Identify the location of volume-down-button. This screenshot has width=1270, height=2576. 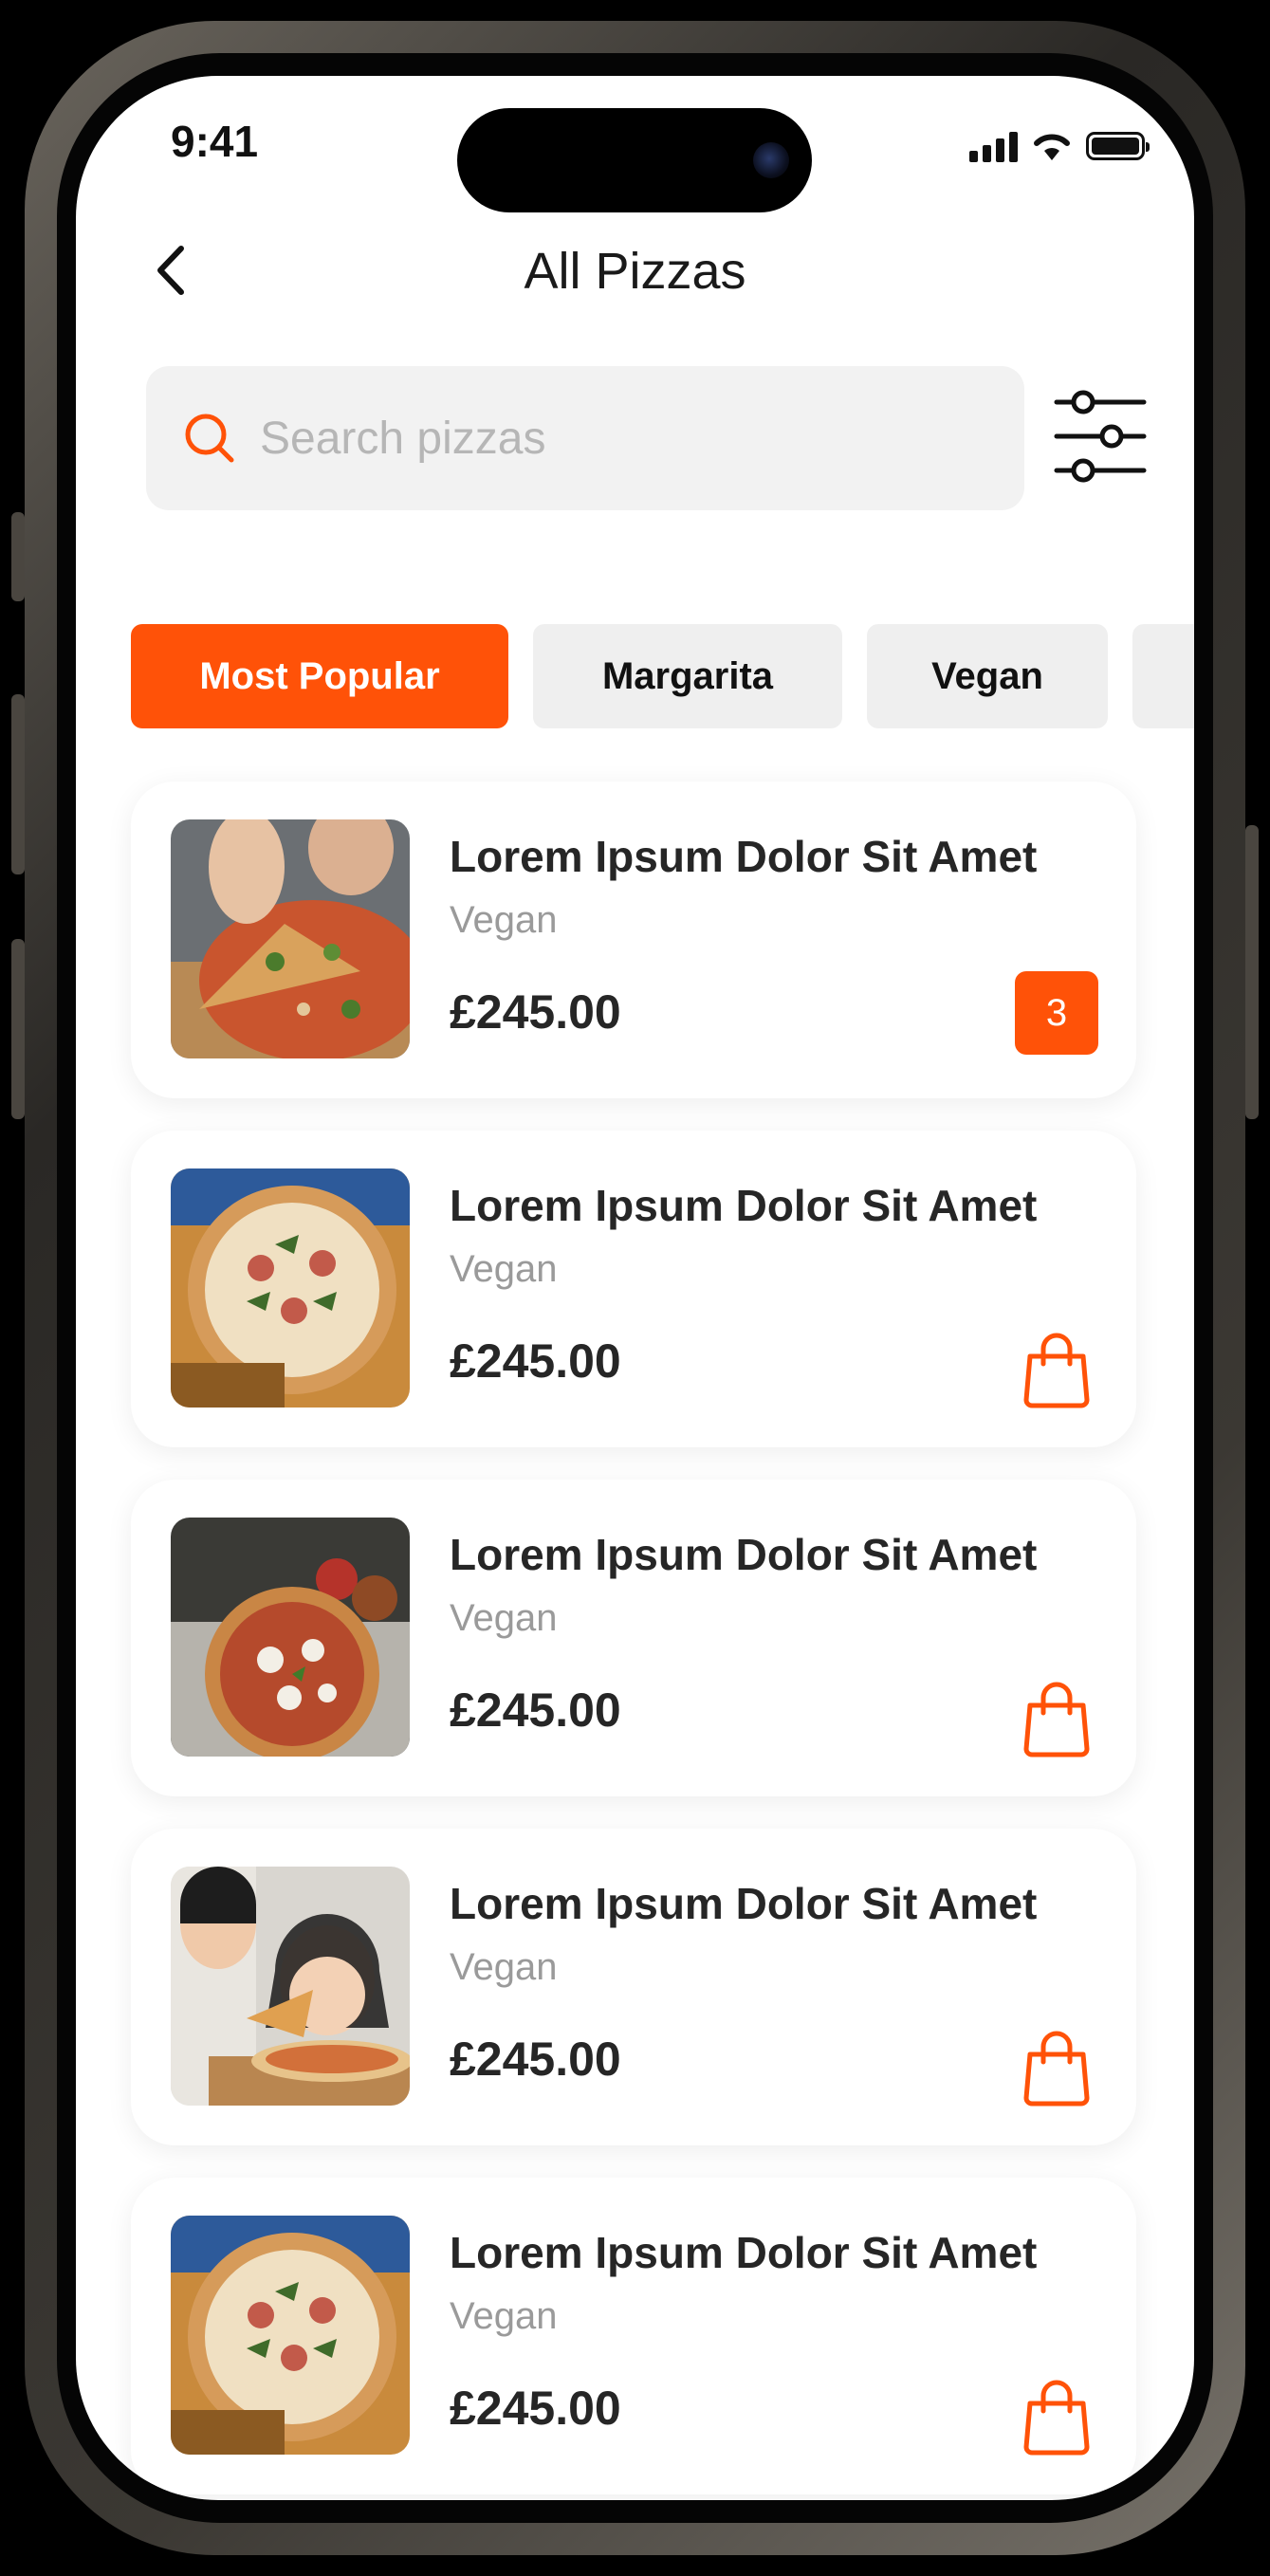
(18, 1029).